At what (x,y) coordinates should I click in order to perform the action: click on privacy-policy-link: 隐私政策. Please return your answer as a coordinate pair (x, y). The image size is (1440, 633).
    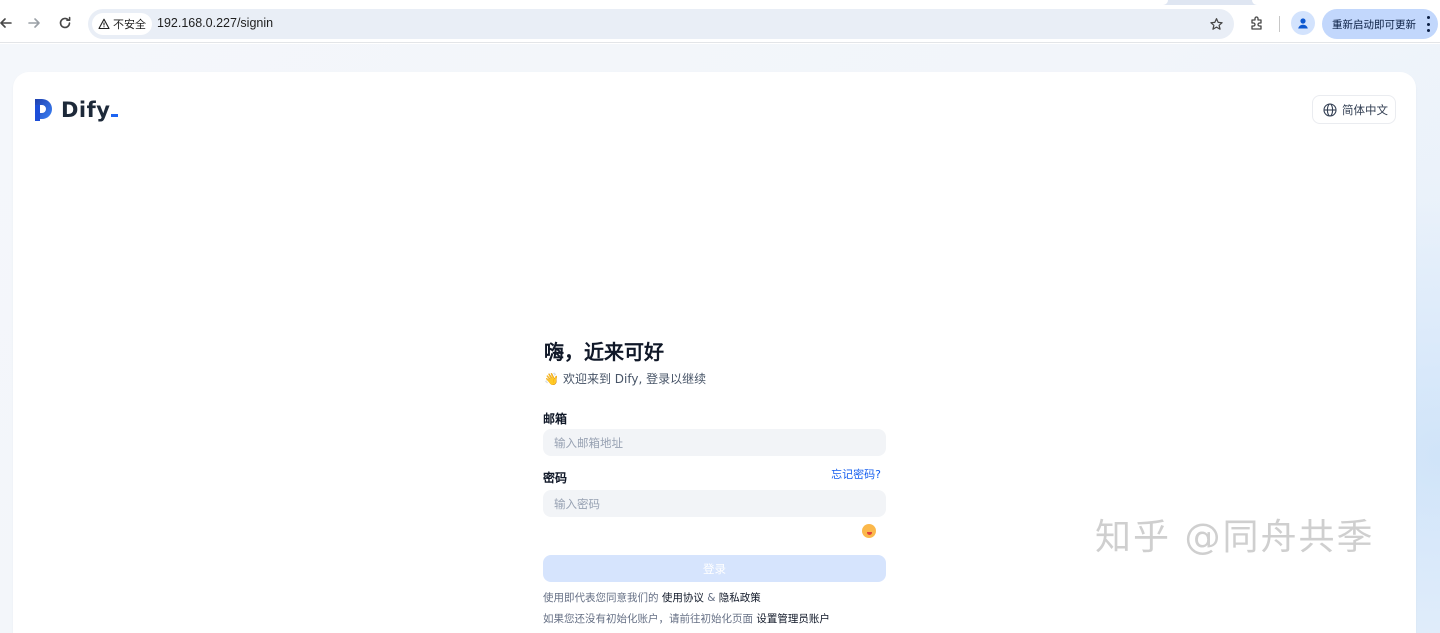
    Looking at the image, I should click on (740, 598).